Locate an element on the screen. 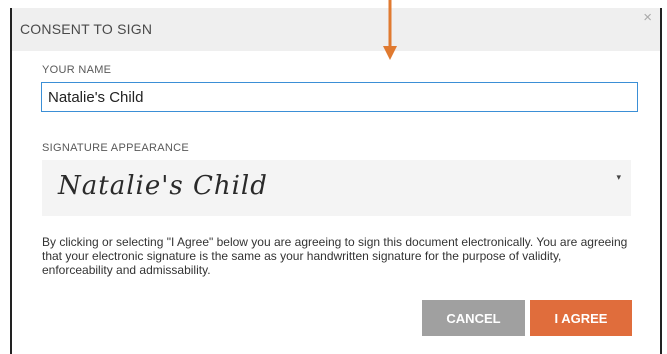 This screenshot has height=354, width=667. chevron-down-icon: ▾ is located at coordinates (618, 177).